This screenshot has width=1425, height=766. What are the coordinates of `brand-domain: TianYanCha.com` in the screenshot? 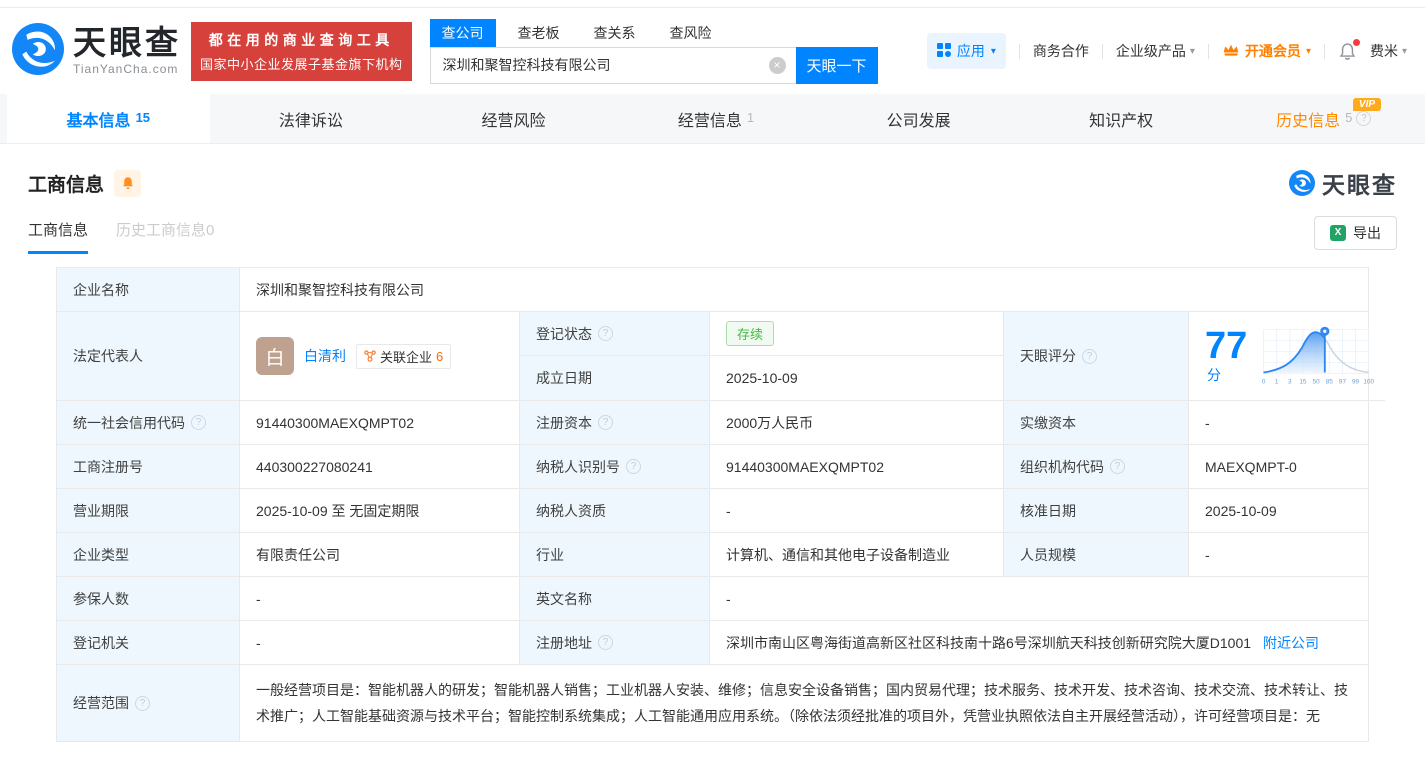 It's located at (126, 69).